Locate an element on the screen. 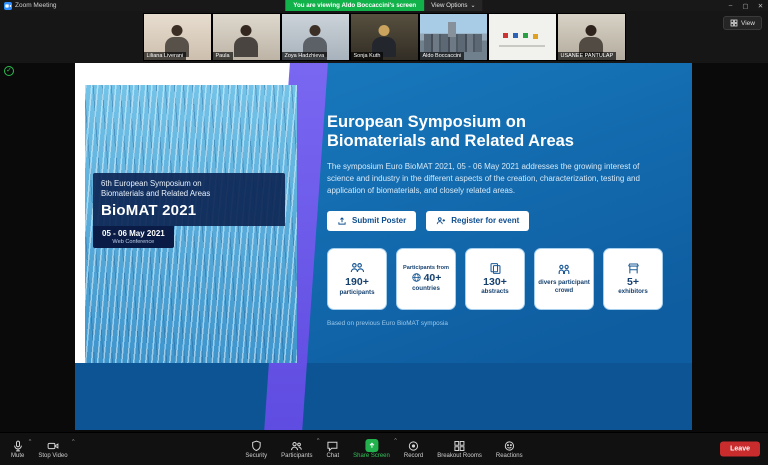 The image size is (768, 465). participant-video: USANEE PANTULAP is located at coordinates (591, 37).